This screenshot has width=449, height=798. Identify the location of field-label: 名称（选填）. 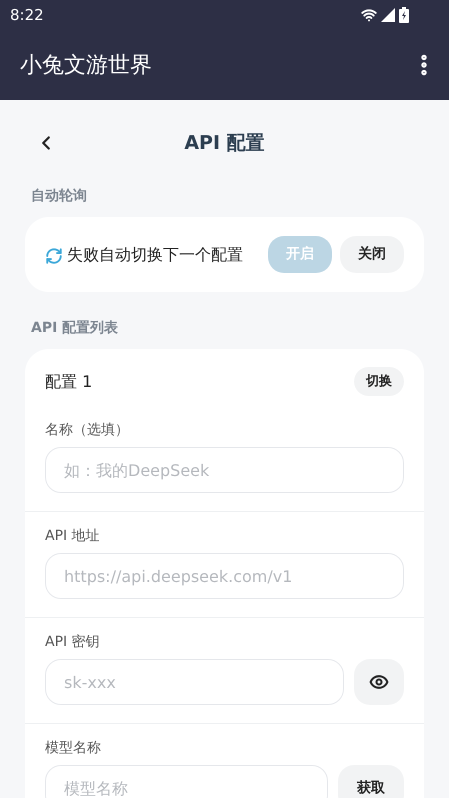
(87, 430).